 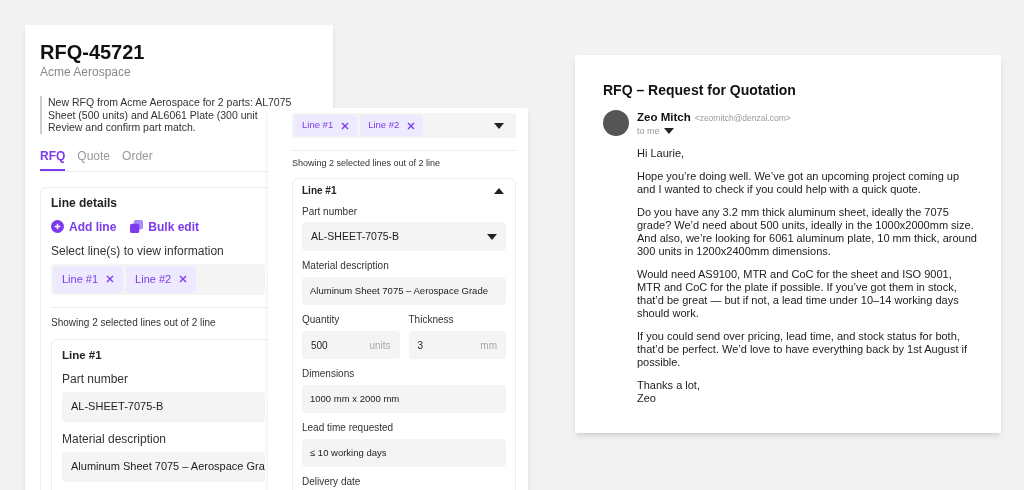 What do you see at coordinates (329, 374) in the screenshot?
I see `field-label: Dimensions` at bounding box center [329, 374].